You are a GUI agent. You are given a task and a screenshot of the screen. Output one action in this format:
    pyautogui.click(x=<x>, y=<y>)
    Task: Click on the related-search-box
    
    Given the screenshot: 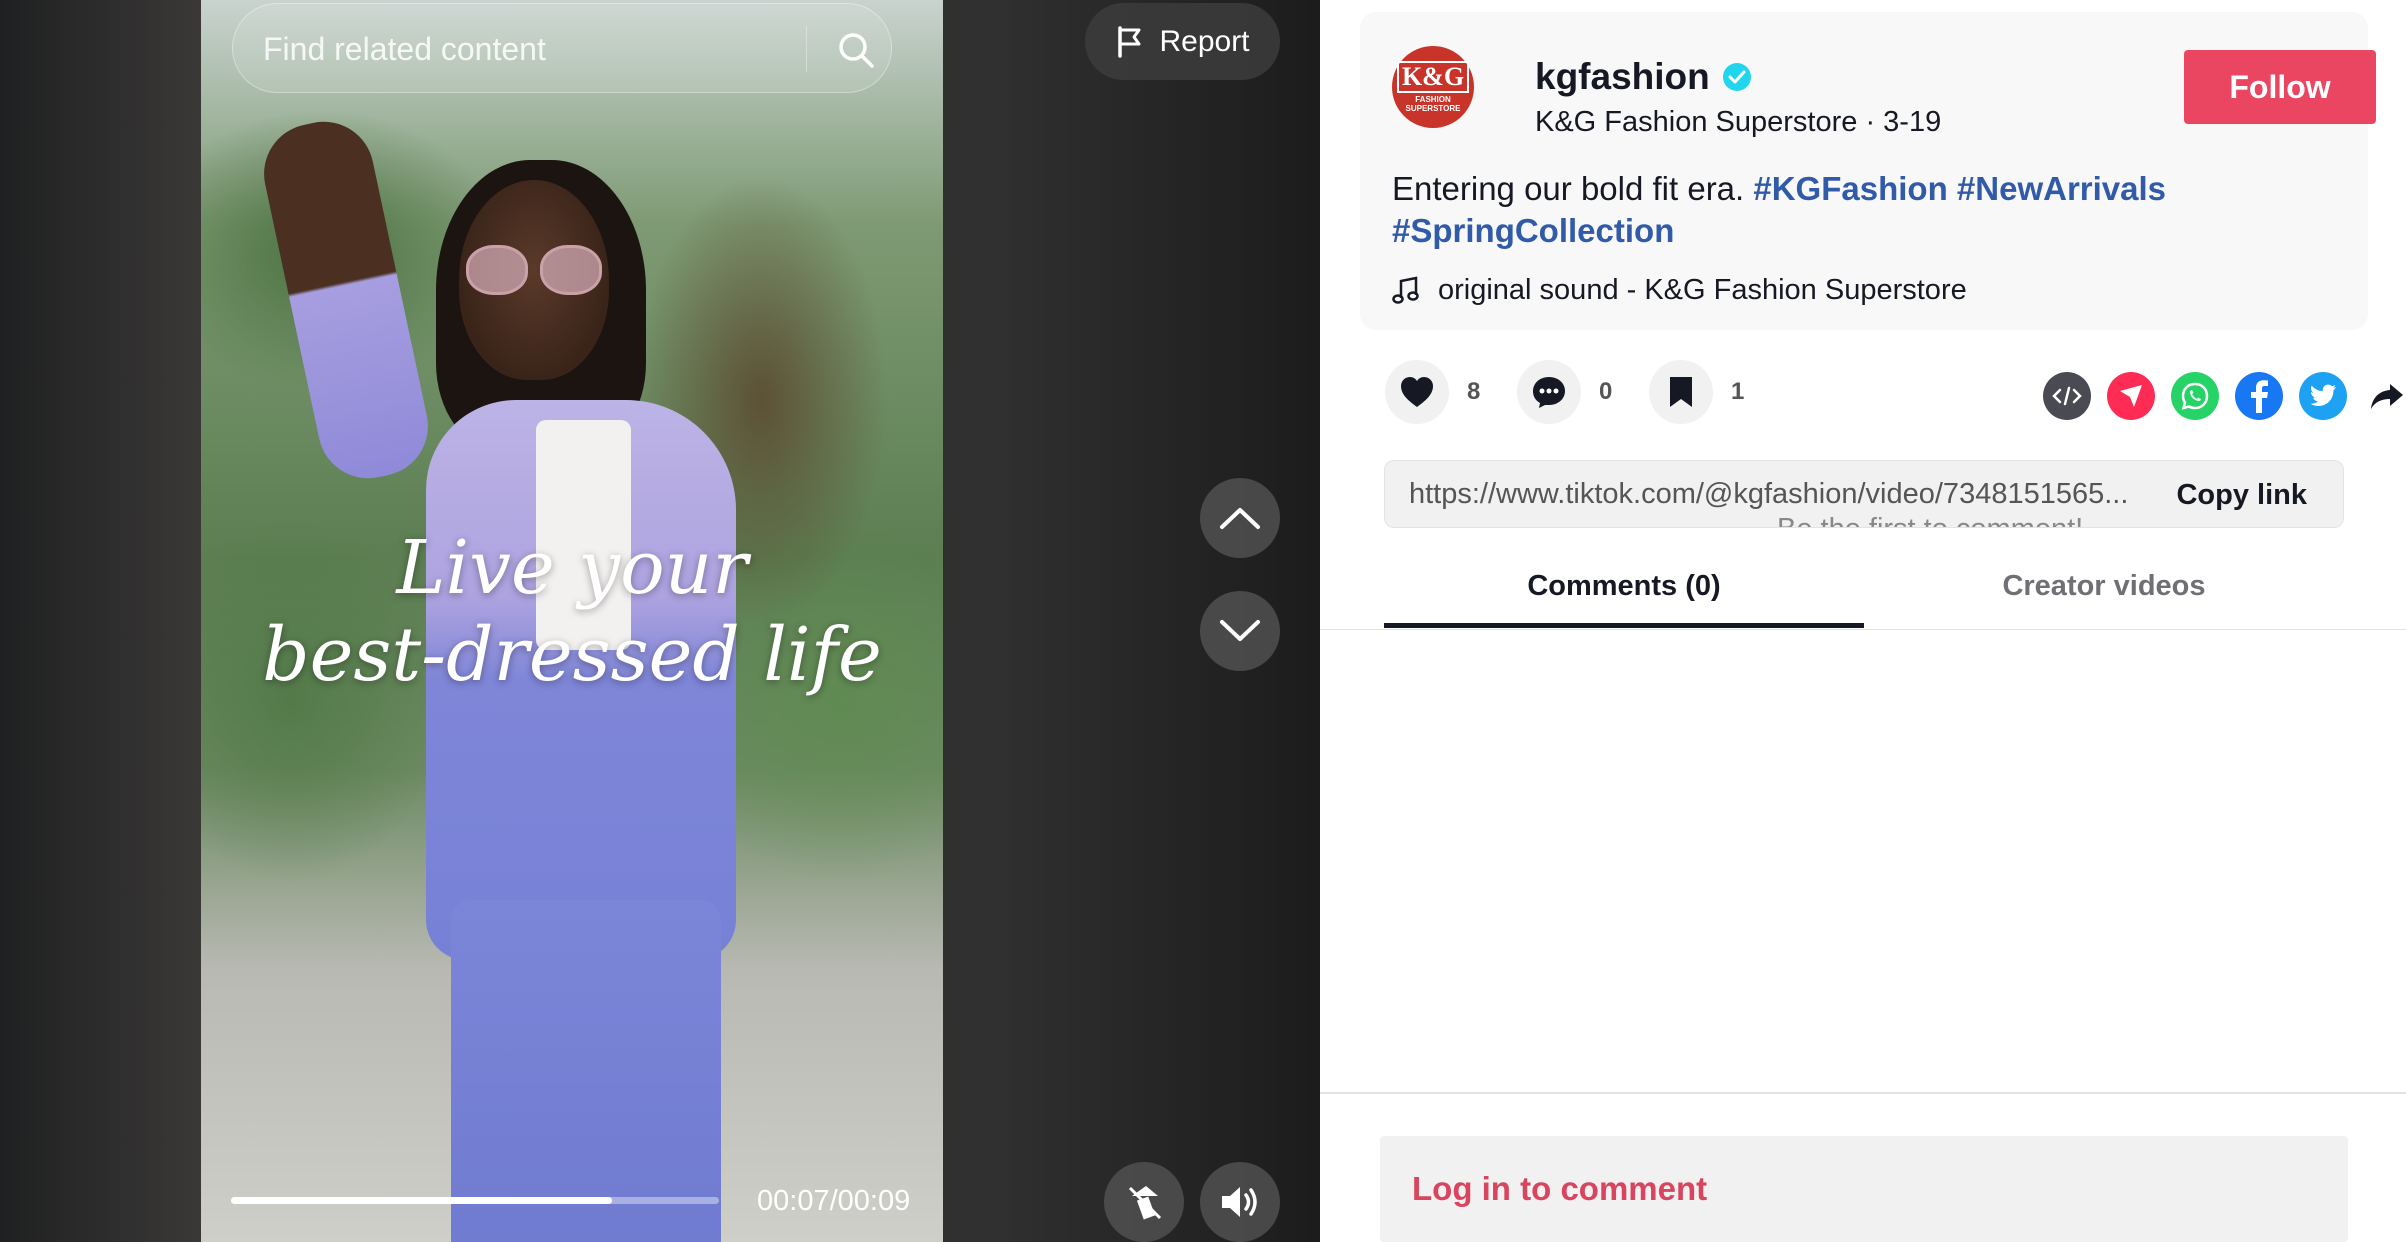 What is the action you would take?
    pyautogui.click(x=562, y=48)
    